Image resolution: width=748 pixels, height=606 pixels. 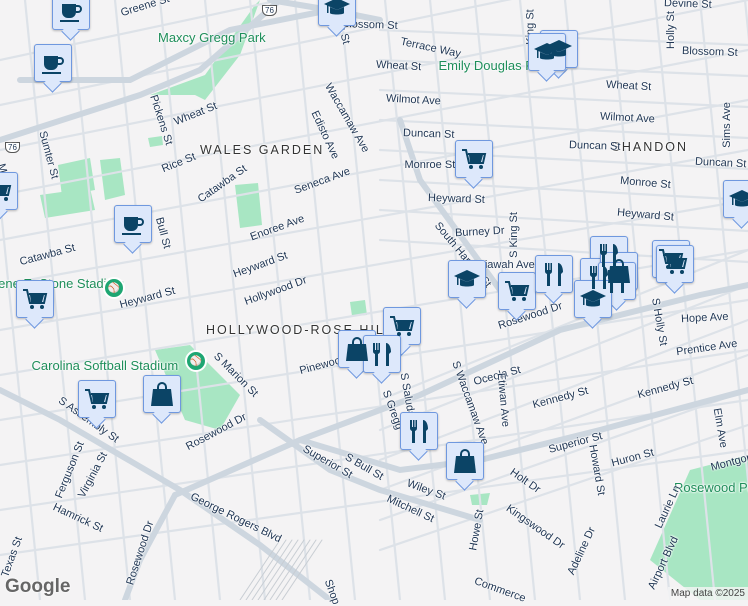 What do you see at coordinates (707, 593) in the screenshot?
I see `map-attribution: Map data ©2025` at bounding box center [707, 593].